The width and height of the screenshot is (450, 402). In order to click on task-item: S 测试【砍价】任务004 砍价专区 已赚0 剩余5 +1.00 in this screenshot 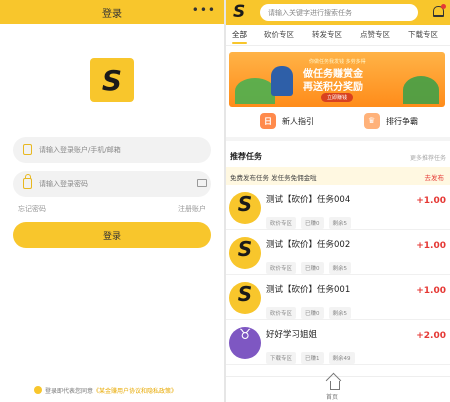, I will do `click(338, 208)`.